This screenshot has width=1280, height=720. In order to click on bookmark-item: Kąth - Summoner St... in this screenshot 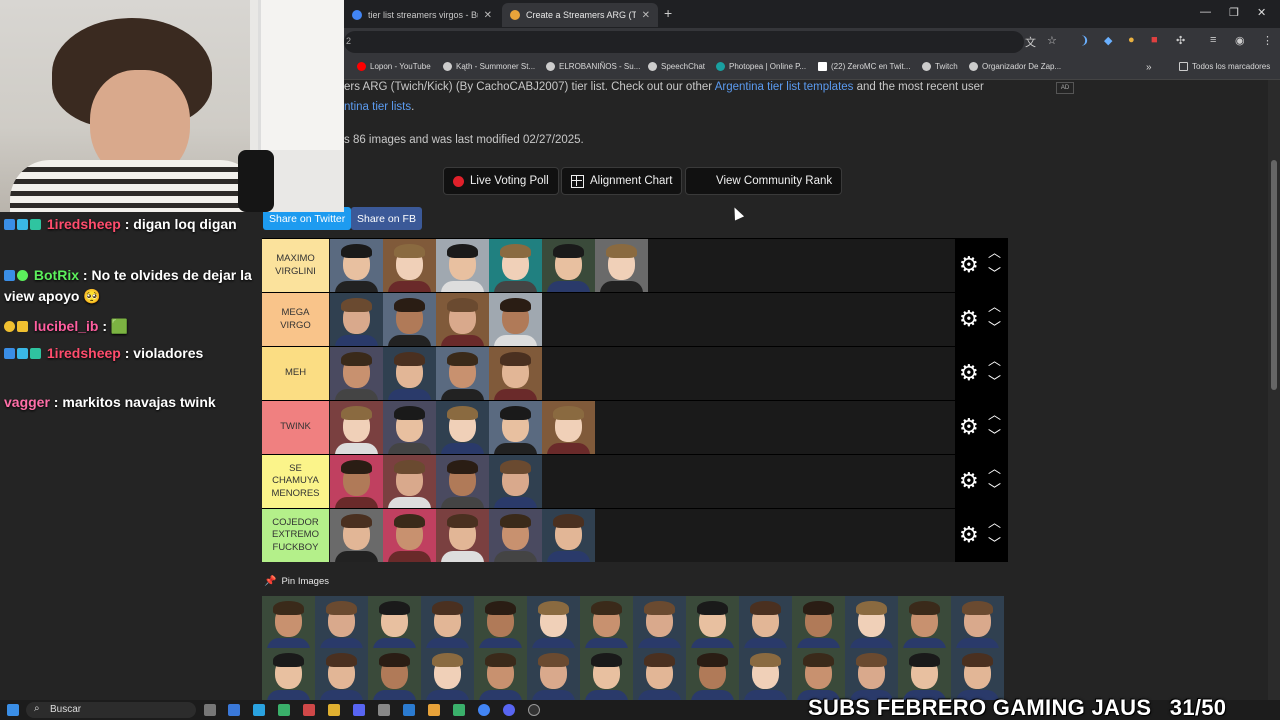, I will do `click(489, 66)`.